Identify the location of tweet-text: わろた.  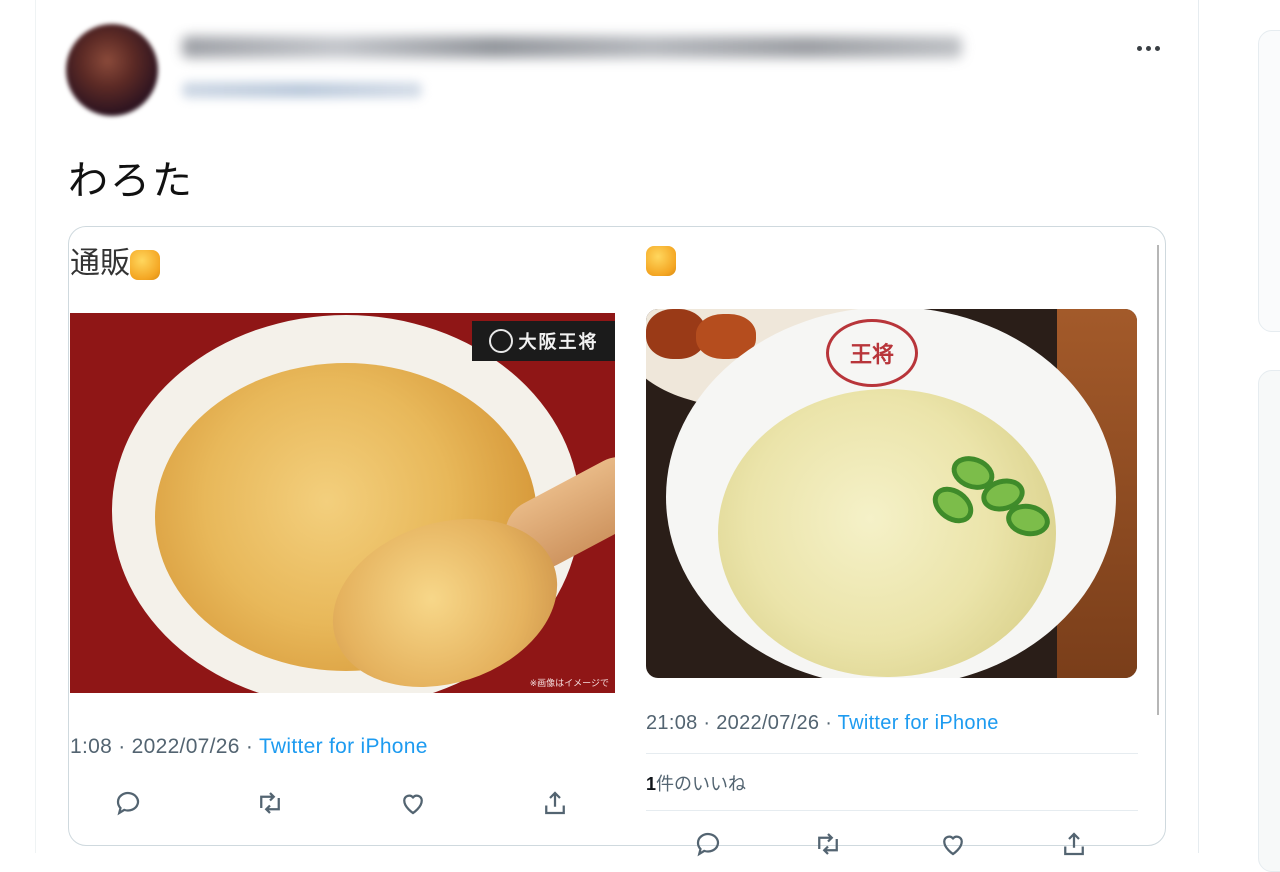
(131, 181).